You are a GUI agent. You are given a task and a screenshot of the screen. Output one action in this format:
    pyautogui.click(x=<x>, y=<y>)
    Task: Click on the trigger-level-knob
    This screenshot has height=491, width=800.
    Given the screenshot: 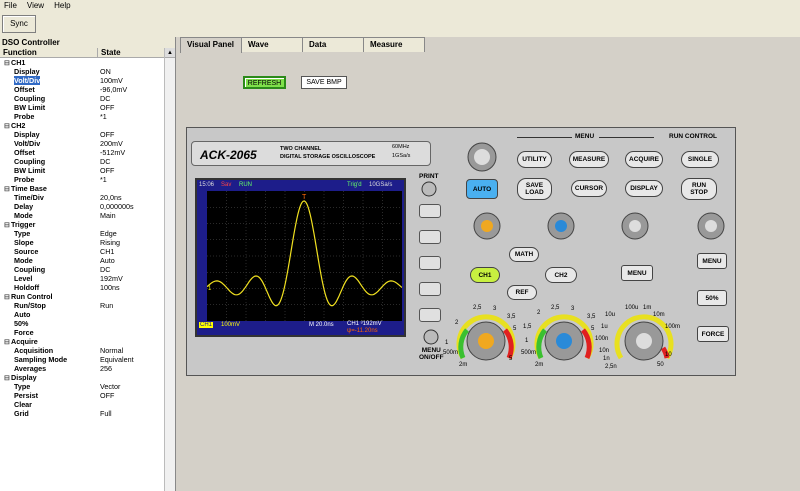 What is the action you would take?
    pyautogui.click(x=711, y=226)
    